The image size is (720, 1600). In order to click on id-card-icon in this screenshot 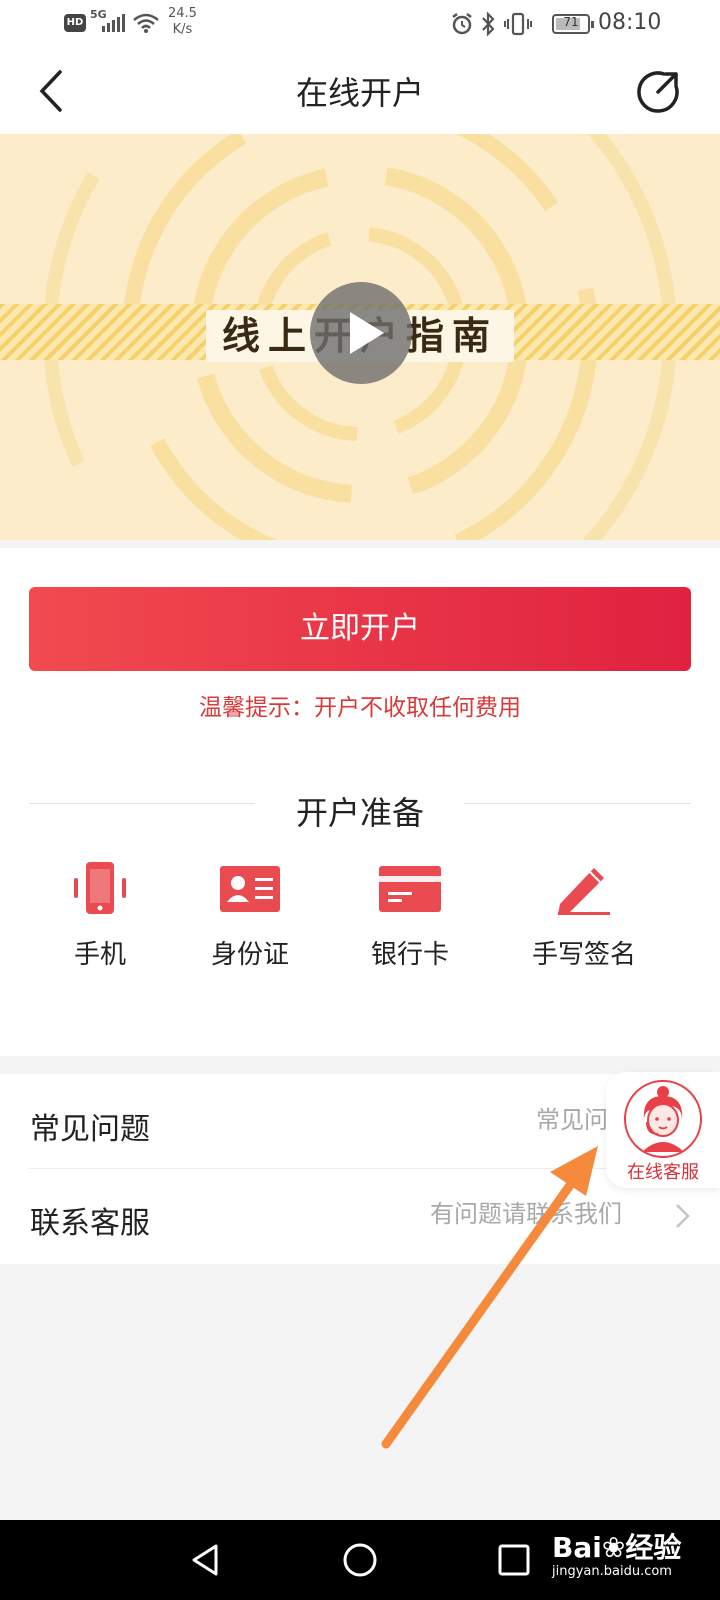, I will do `click(250, 889)`.